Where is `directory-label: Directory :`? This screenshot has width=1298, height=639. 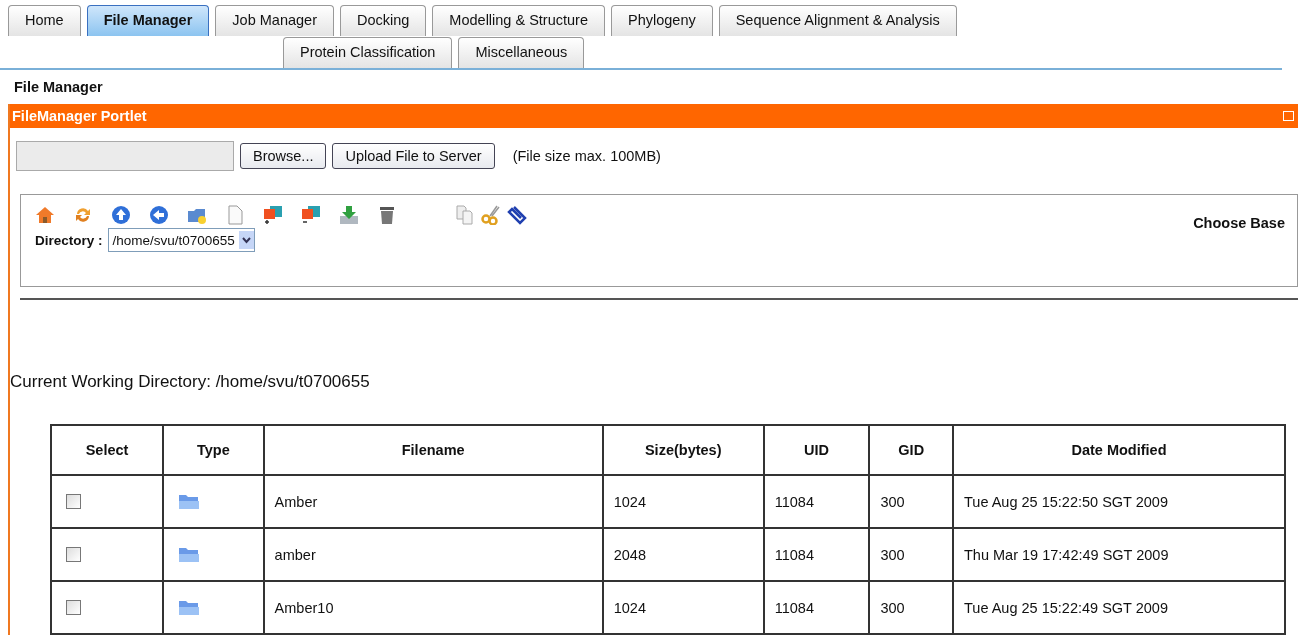
directory-label: Directory : is located at coordinates (69, 240).